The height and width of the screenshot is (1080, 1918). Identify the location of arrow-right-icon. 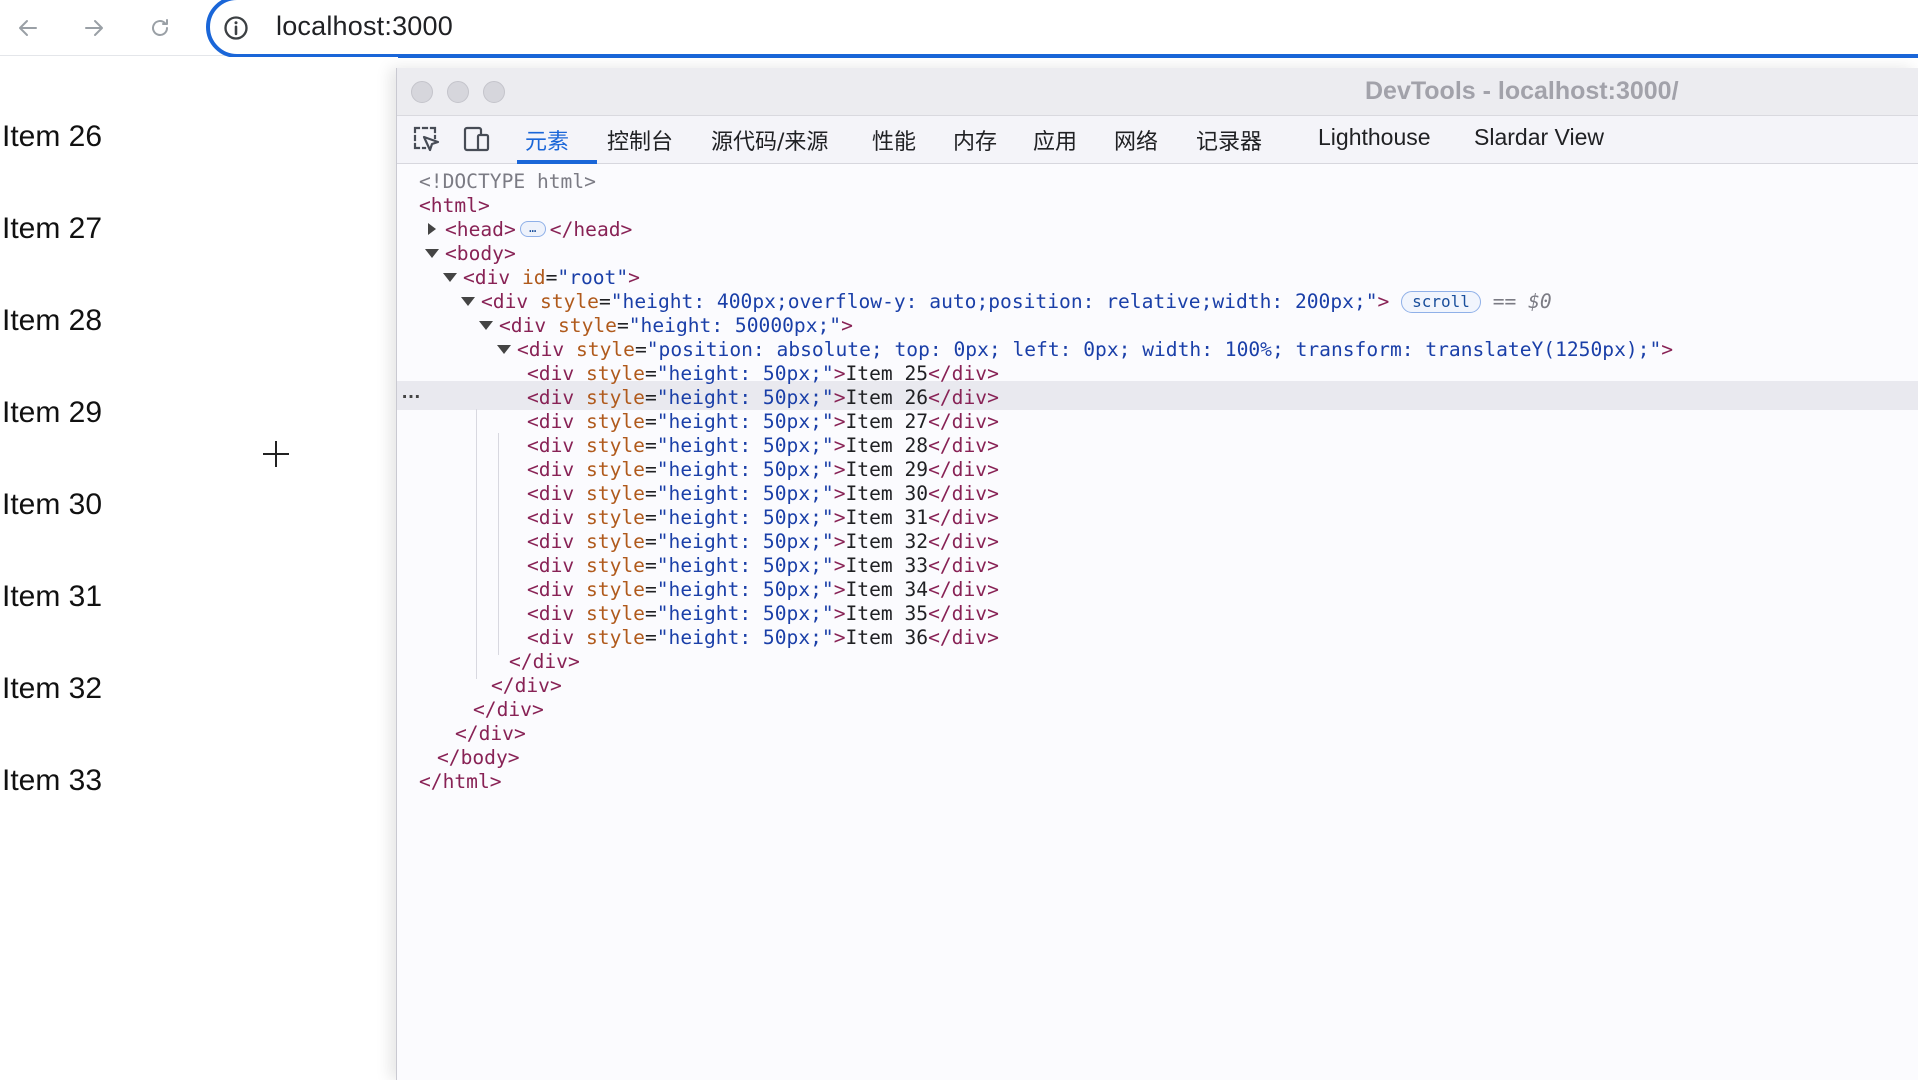
(94, 28).